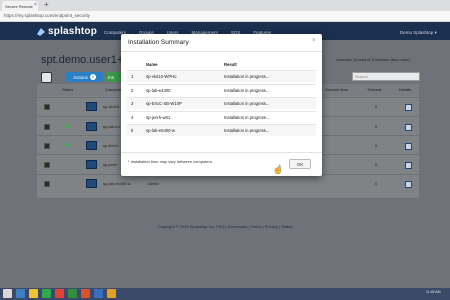 This screenshot has height=300, width=450. What do you see at coordinates (153, 183) in the screenshot?
I see `row-group: Demo` at bounding box center [153, 183].